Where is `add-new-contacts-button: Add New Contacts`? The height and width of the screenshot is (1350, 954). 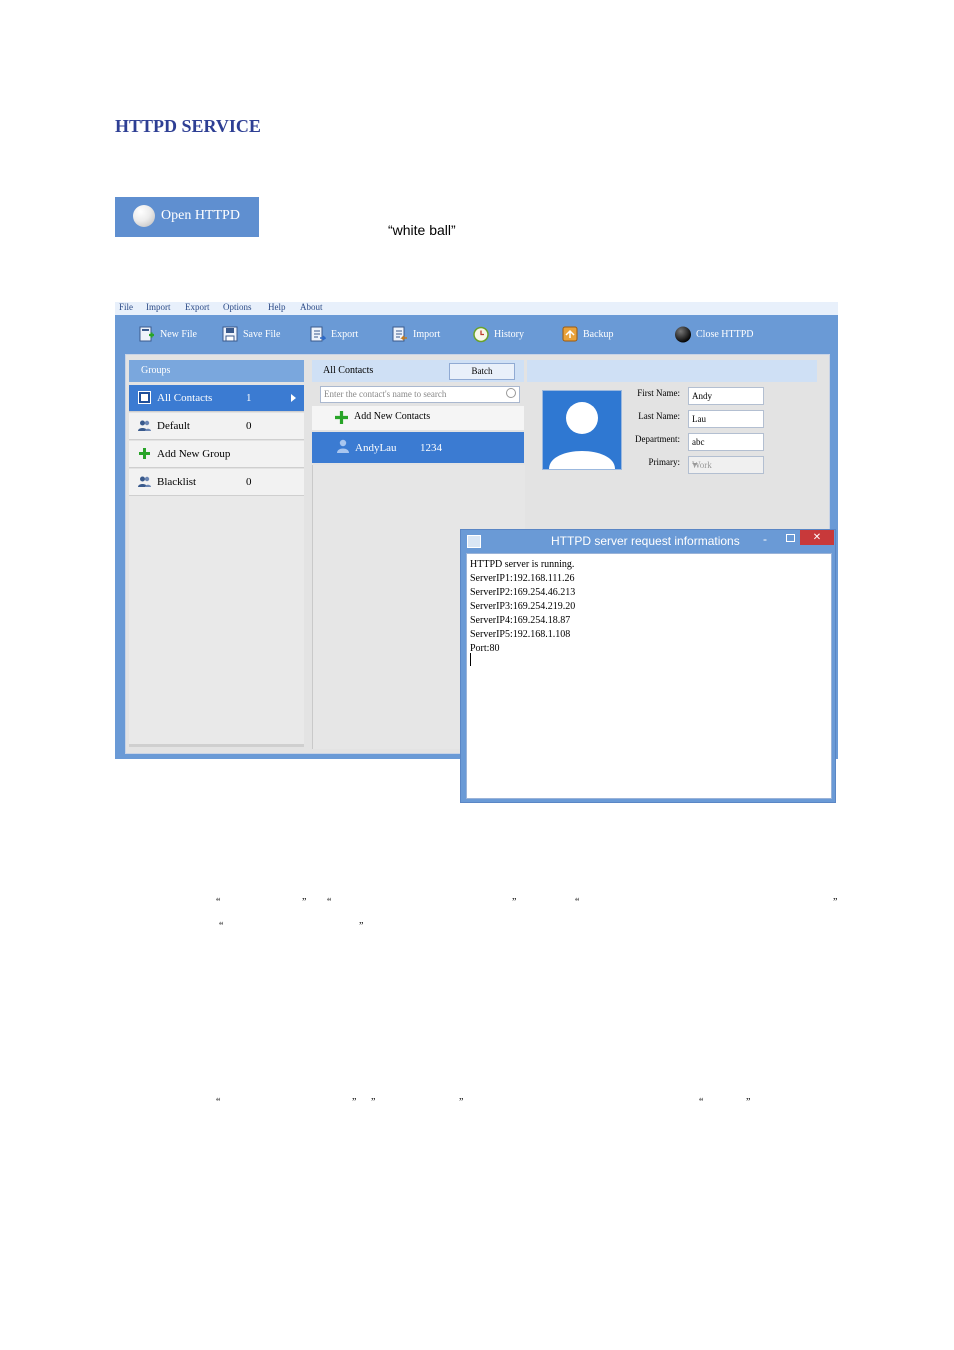 add-new-contacts-button: Add New Contacts is located at coordinates (418, 418).